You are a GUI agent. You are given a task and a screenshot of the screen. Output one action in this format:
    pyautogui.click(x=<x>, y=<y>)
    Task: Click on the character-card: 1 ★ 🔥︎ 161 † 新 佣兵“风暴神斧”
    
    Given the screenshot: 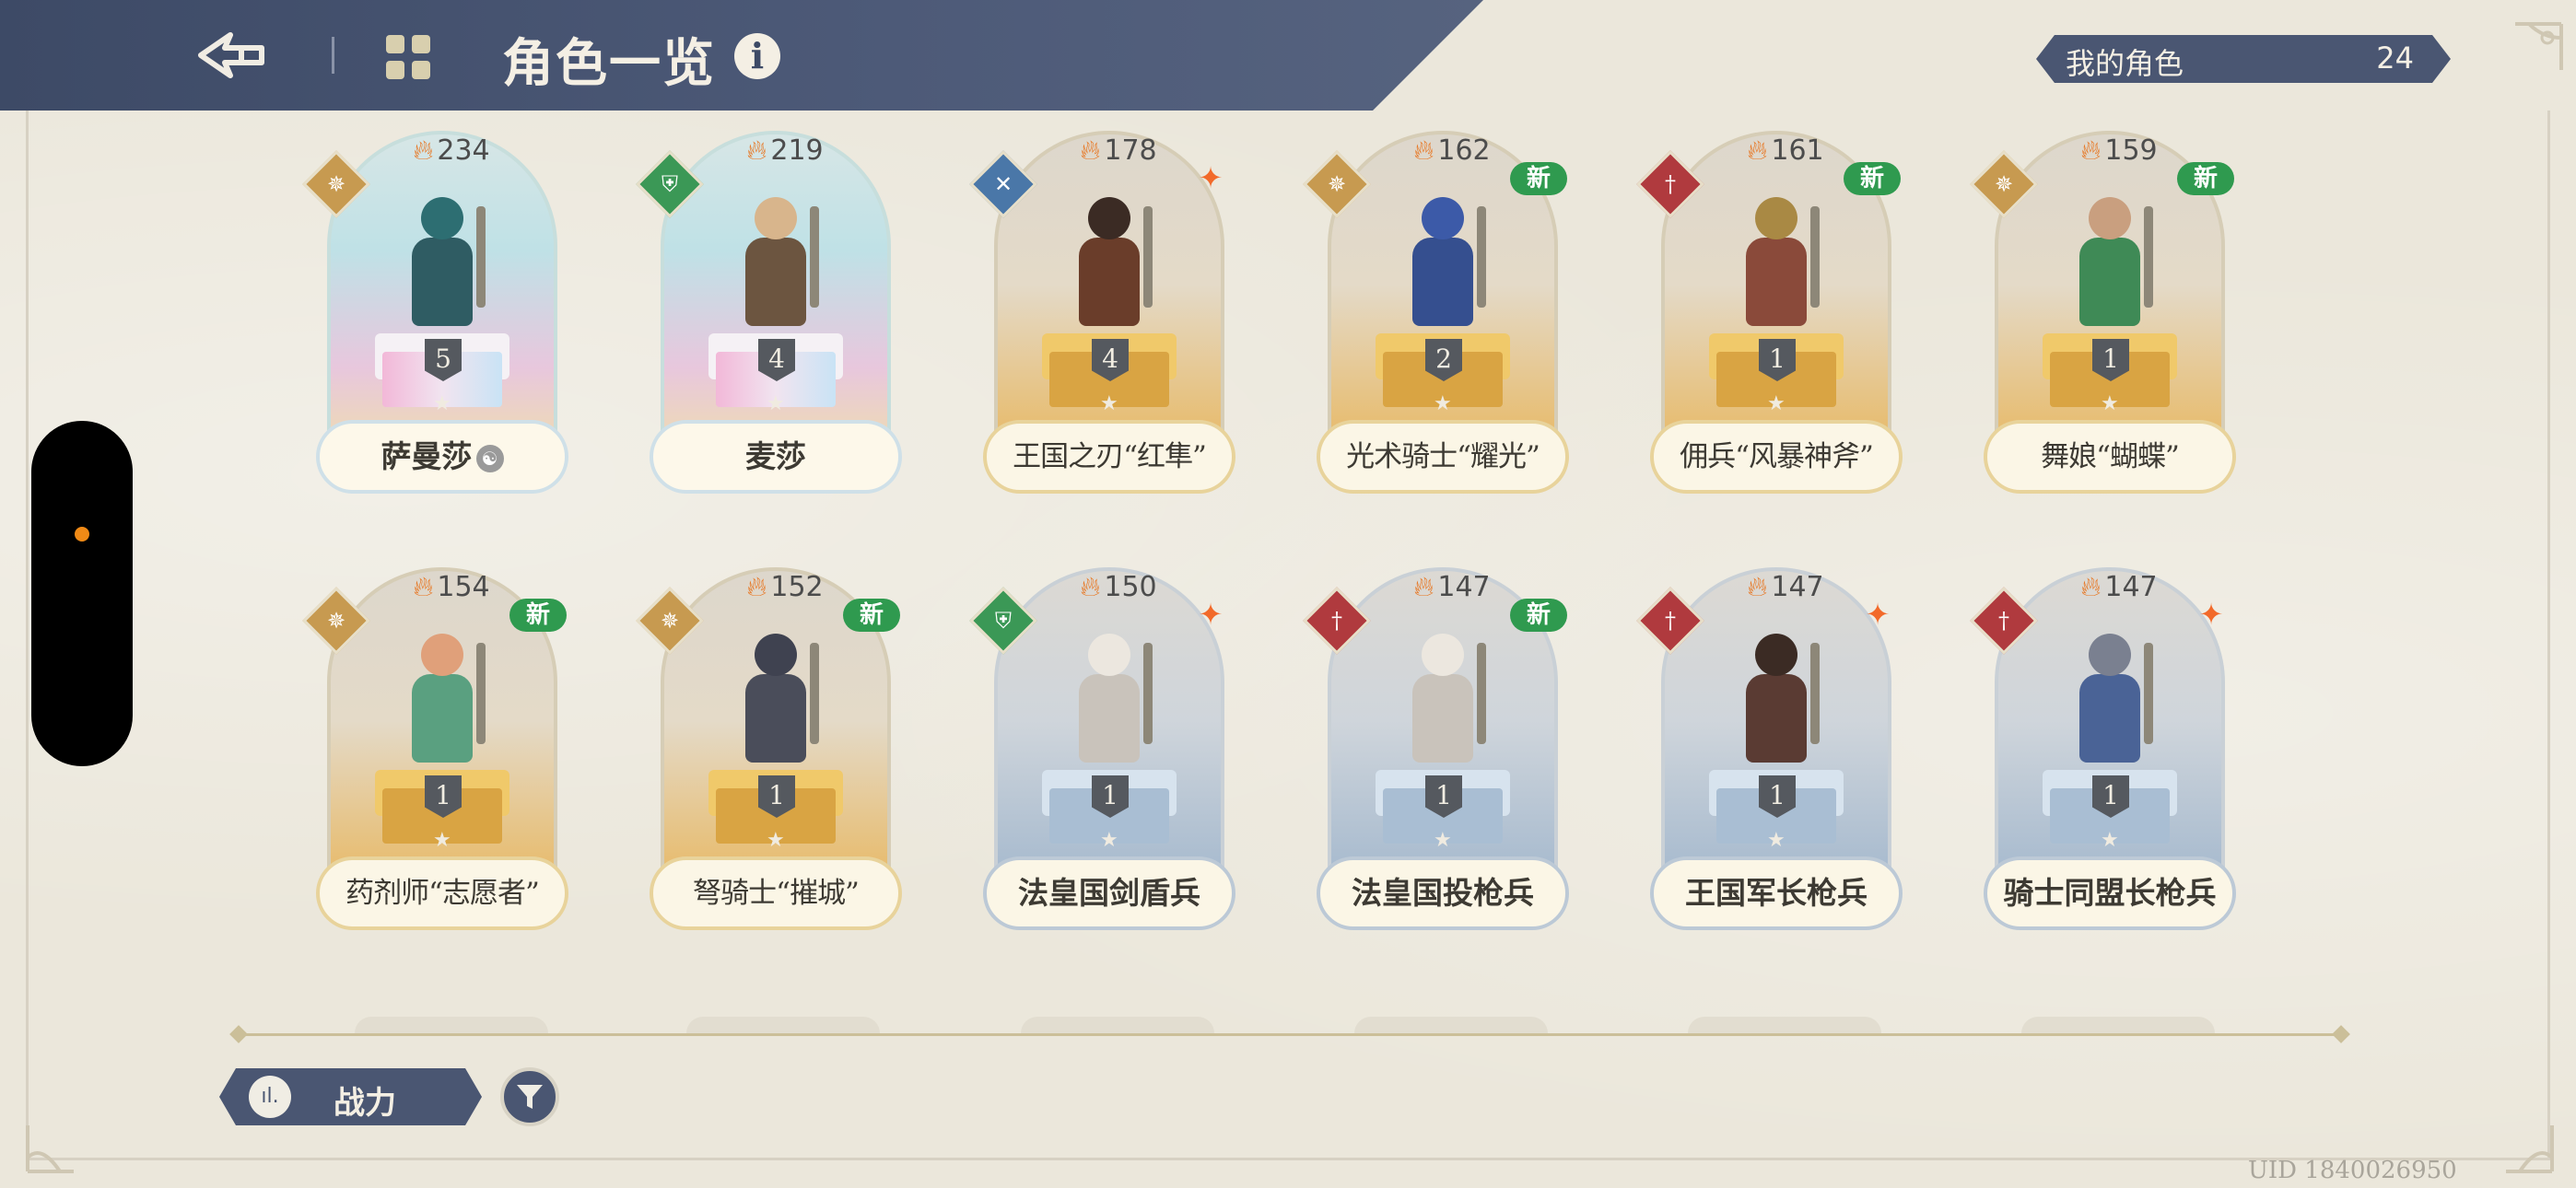 What is the action you would take?
    pyautogui.click(x=1773, y=315)
    